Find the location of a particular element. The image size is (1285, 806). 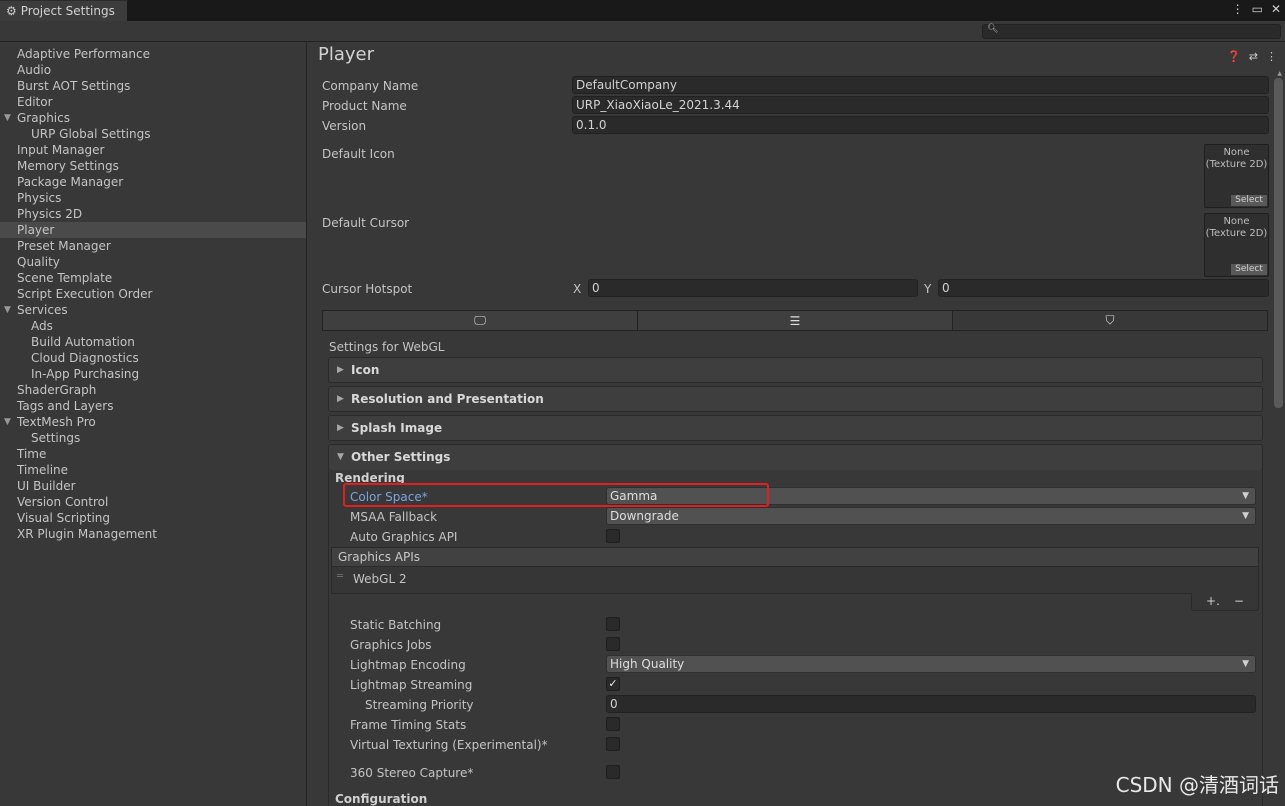

msaa-fallback-dropdown: Downgrade ▼ is located at coordinates (931, 516).